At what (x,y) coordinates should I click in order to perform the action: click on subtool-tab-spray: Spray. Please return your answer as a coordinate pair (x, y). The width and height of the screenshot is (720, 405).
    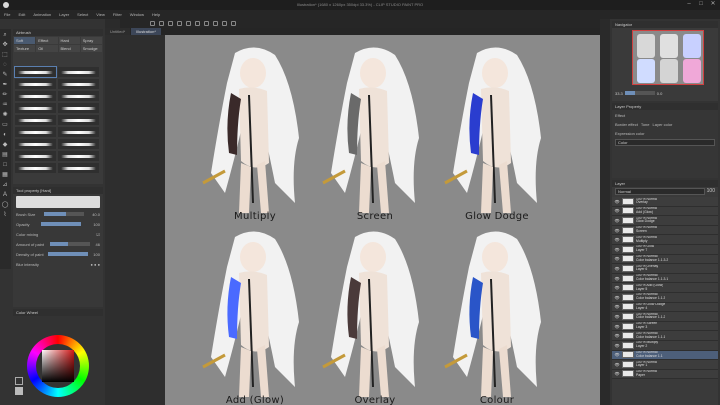
    Looking at the image, I should click on (91, 40).